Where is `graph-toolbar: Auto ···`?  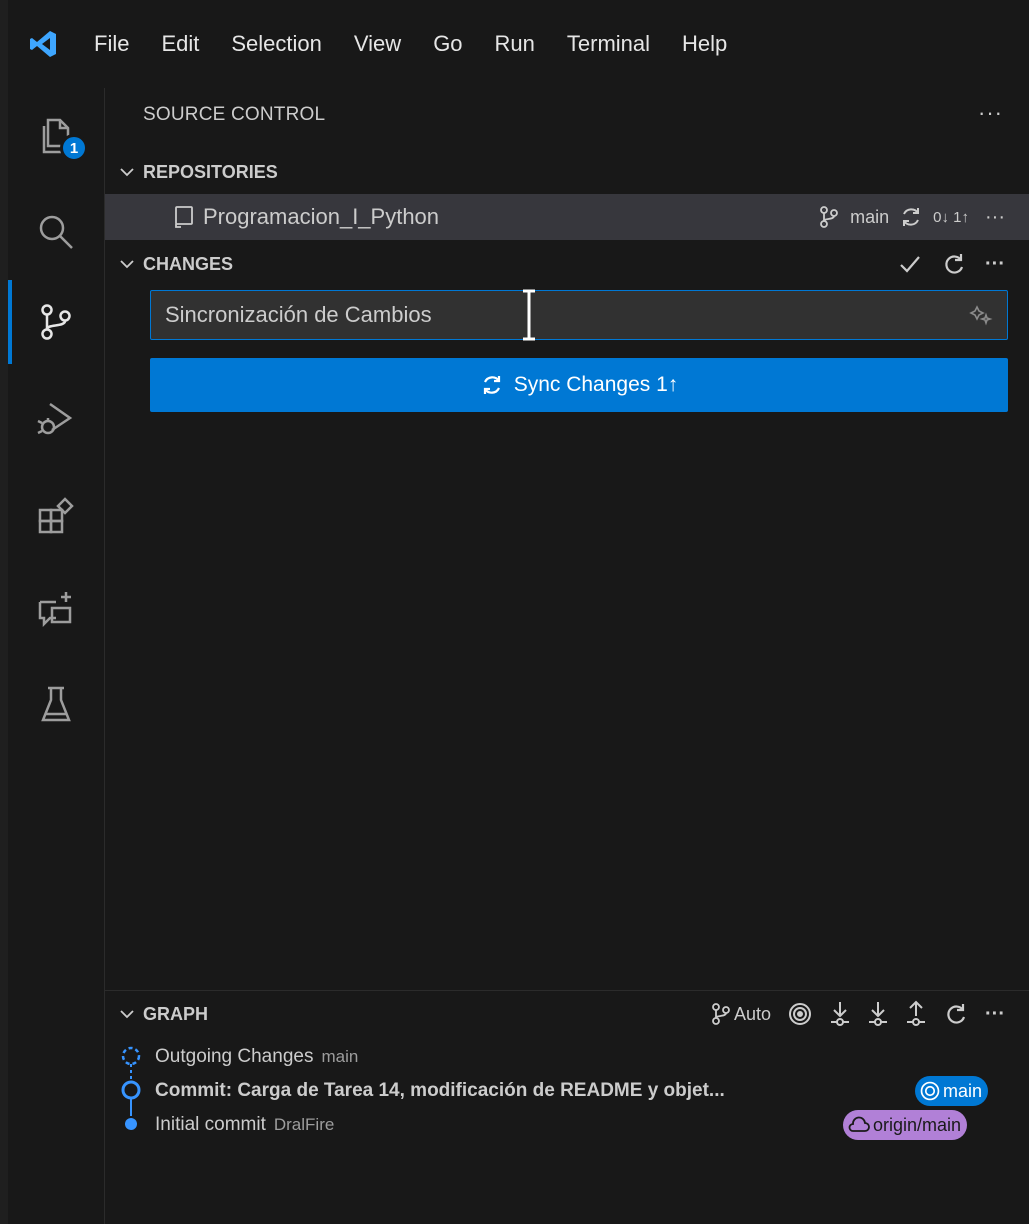
graph-toolbar: Auto ··· is located at coordinates (857, 1014).